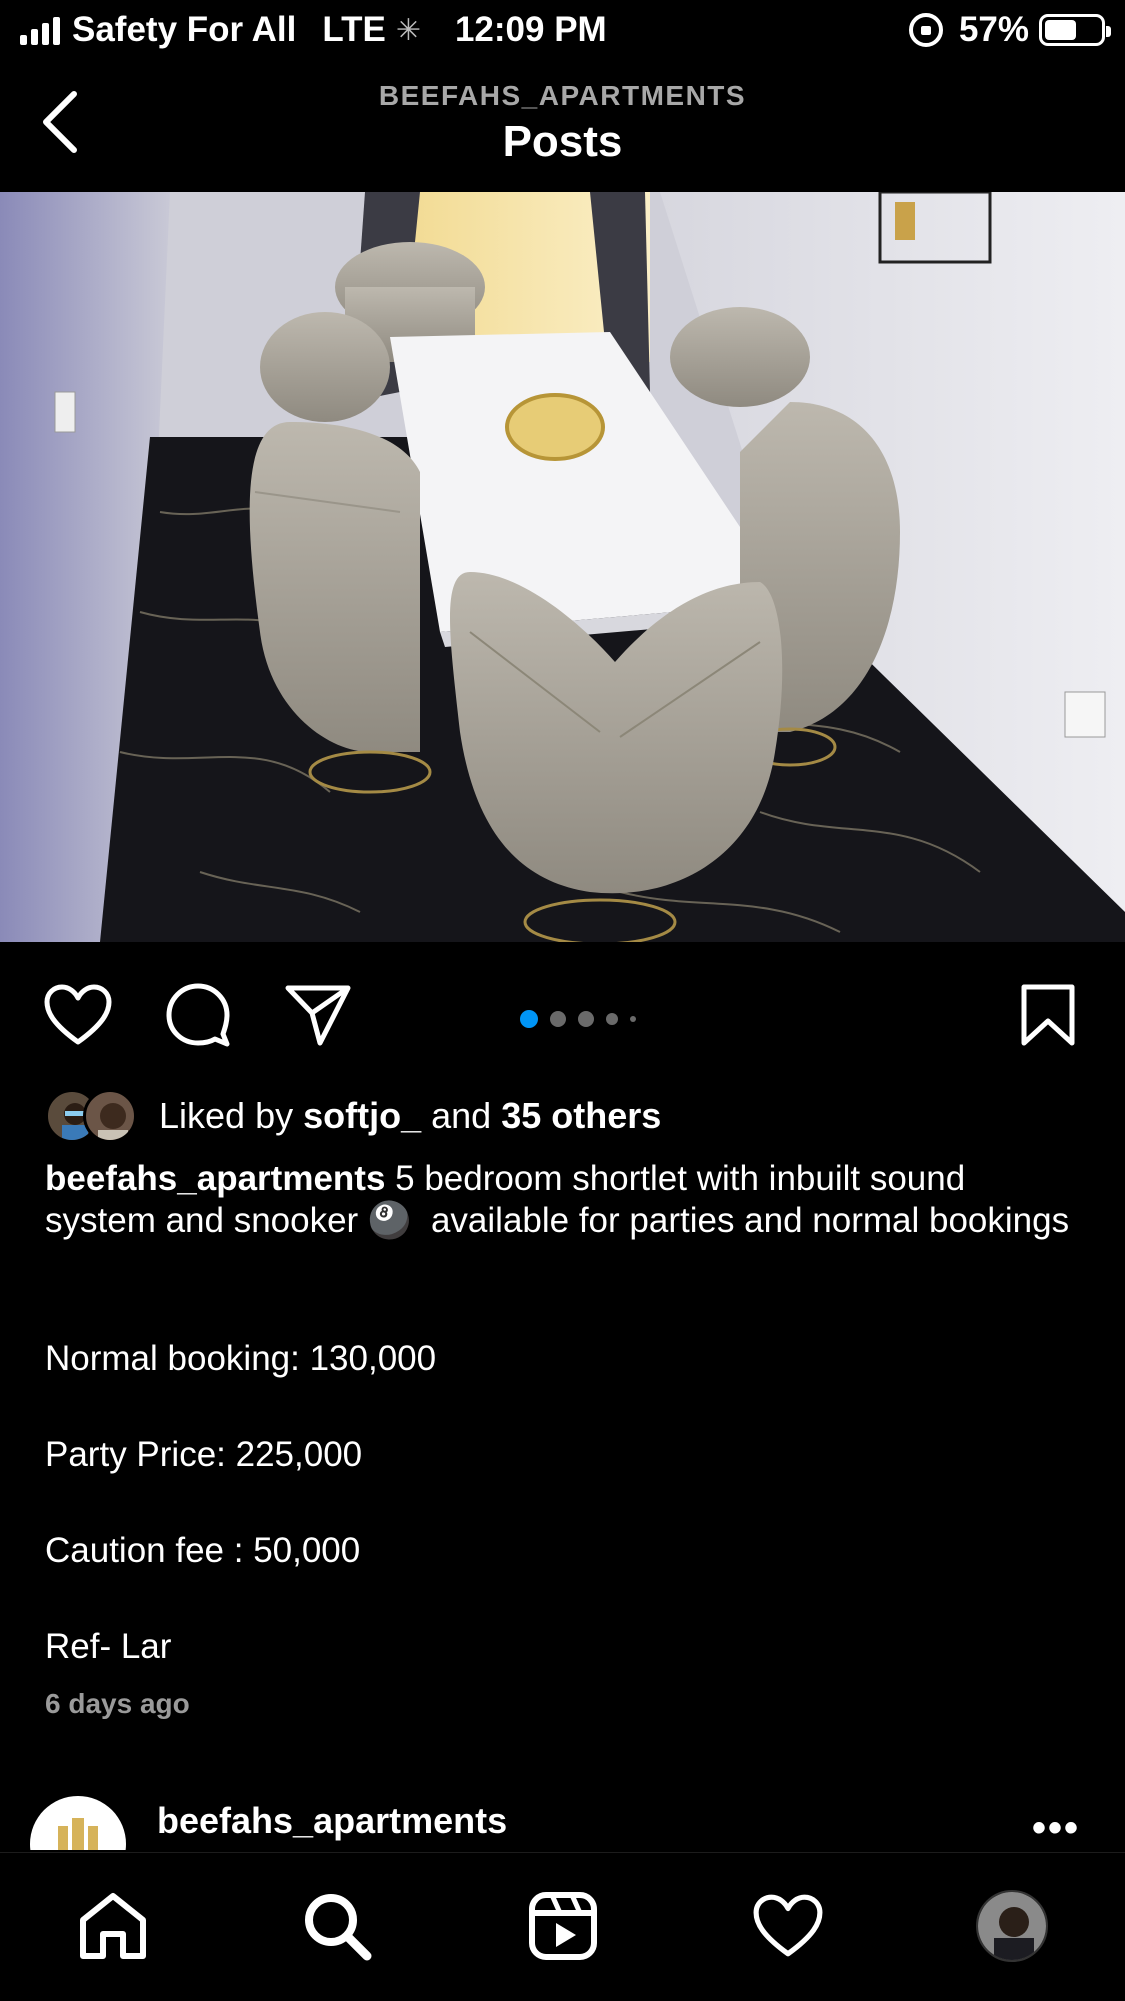  I want to click on battery-icon, so click(1075, 30).